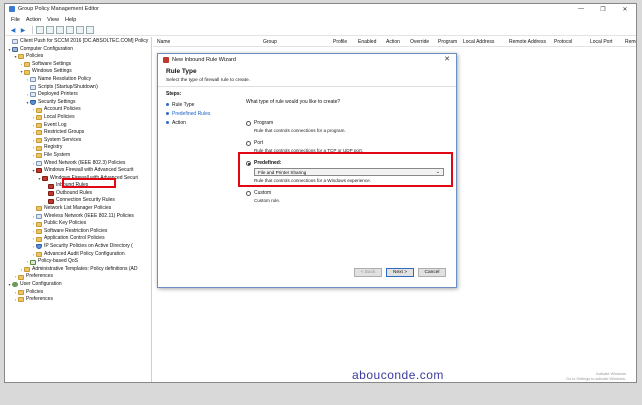 The image size is (642, 405). I want to click on tree-node: › Policies, so click(78, 293).